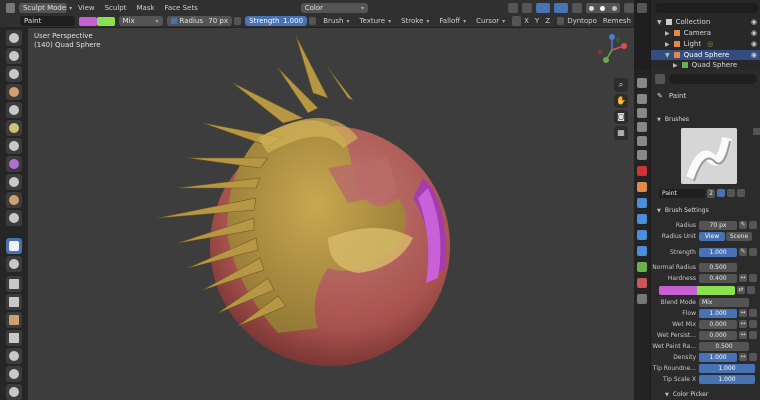  What do you see at coordinates (718, 252) in the screenshot?
I see `strength-field: 1.000` at bounding box center [718, 252].